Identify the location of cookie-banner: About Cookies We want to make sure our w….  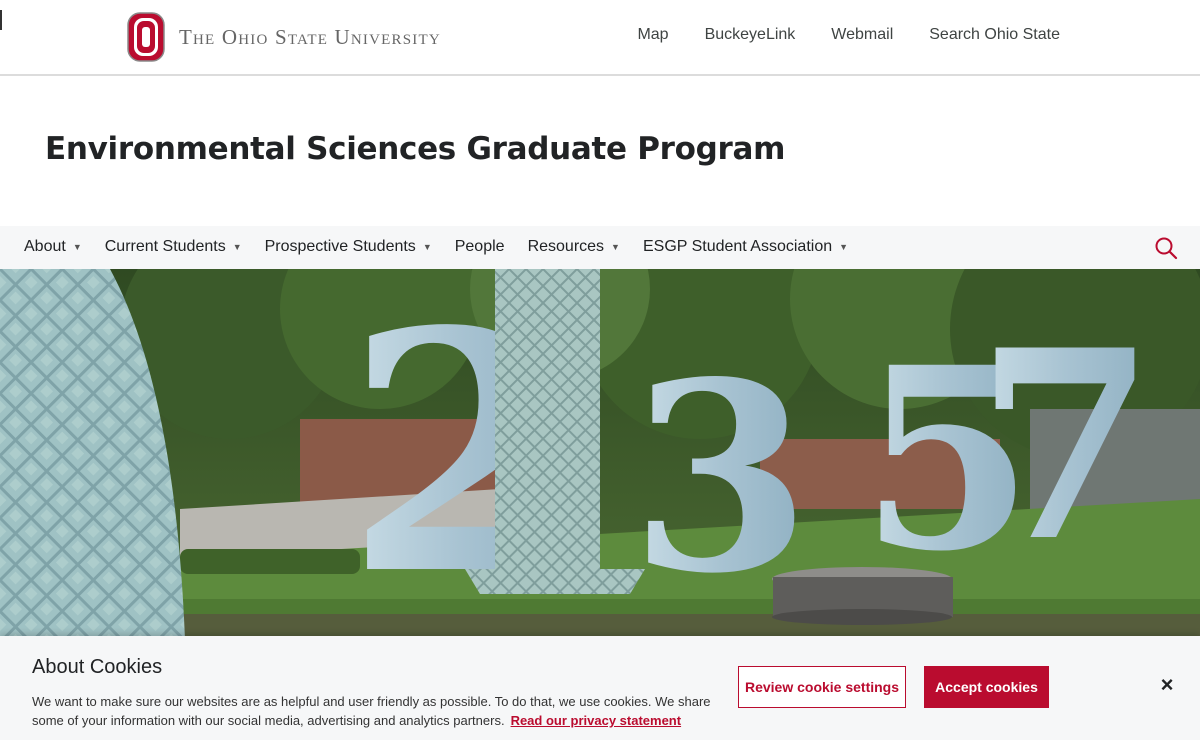
(600, 688).